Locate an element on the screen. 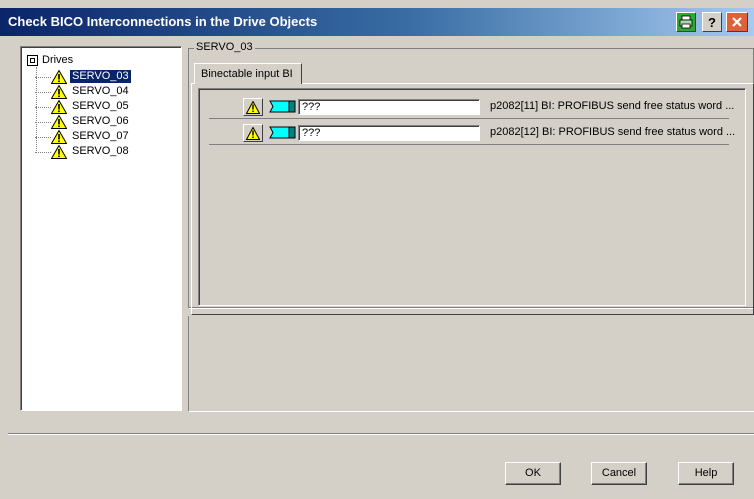 The height and width of the screenshot is (499, 754). ok-button: OK is located at coordinates (533, 473).